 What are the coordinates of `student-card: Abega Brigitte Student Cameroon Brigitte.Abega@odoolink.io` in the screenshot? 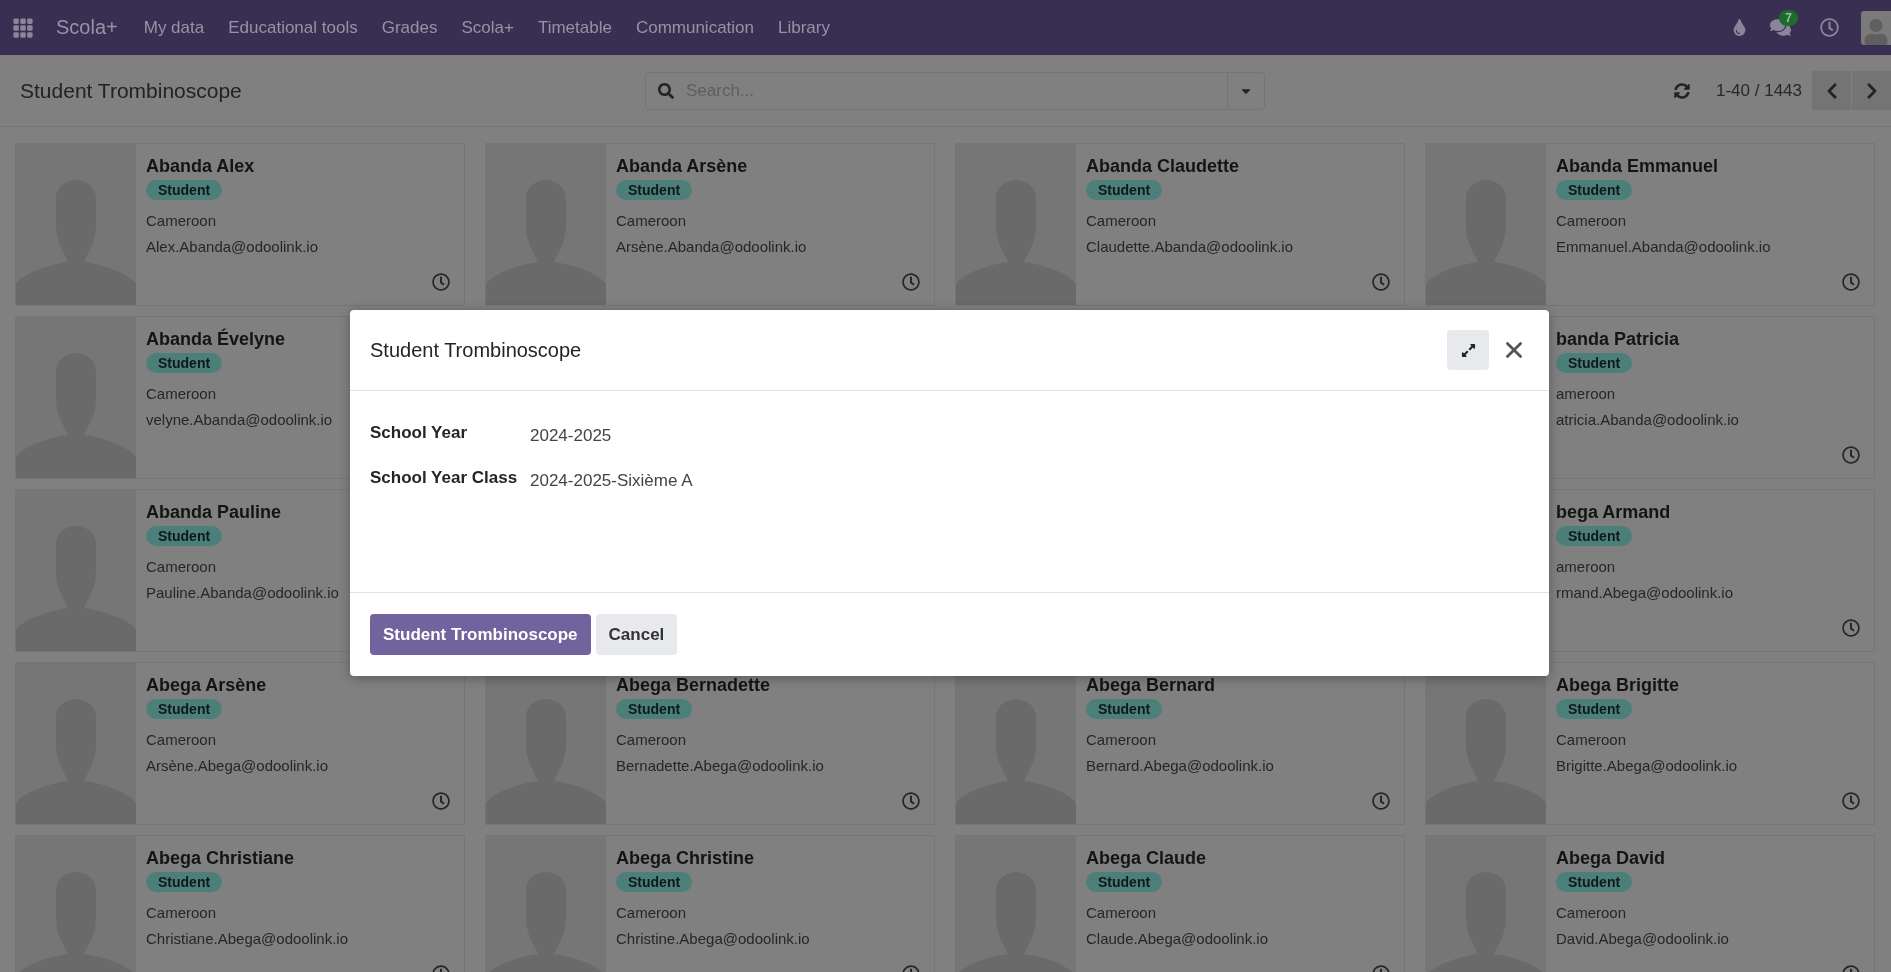 It's located at (1650, 743).